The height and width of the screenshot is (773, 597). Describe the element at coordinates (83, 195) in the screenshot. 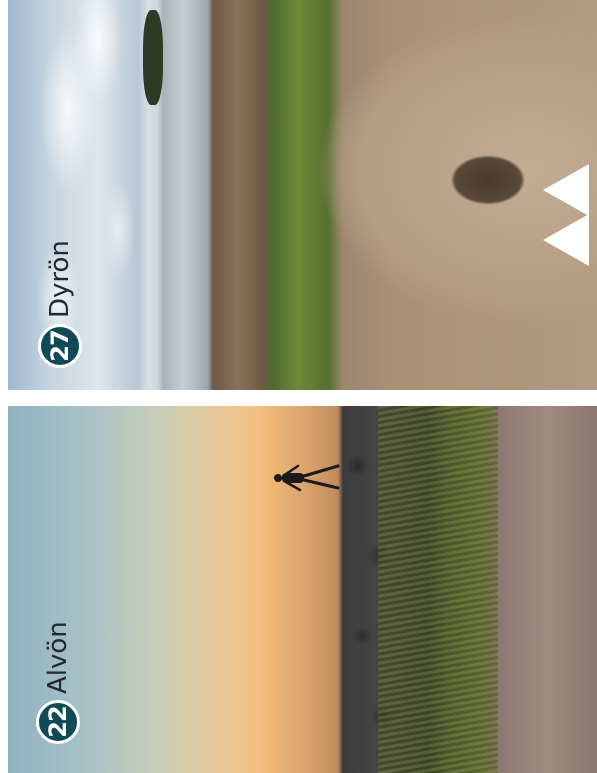

I see `sky-clouds` at that location.